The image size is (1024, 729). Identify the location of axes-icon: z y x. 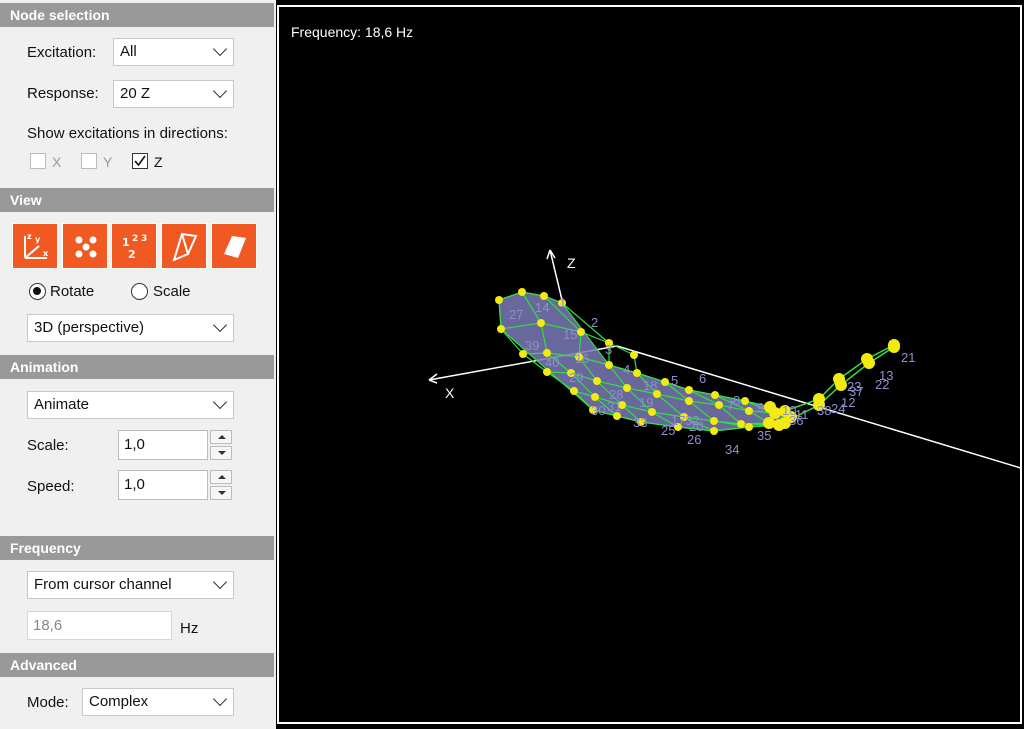
(36, 245).